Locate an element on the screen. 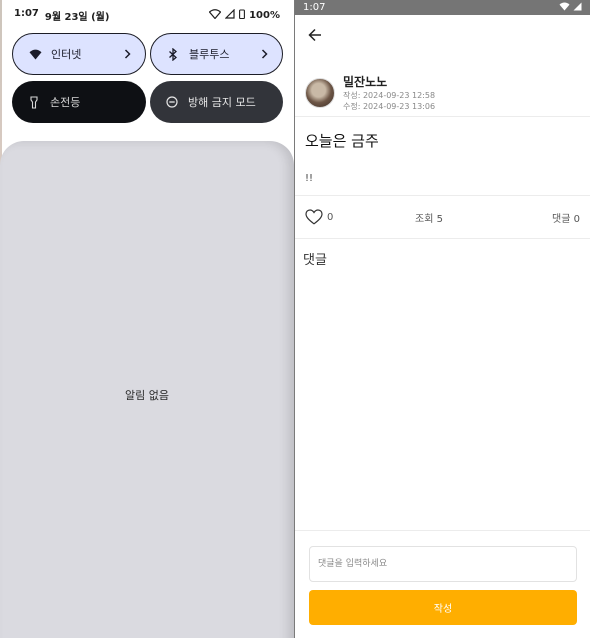  arrow-left-icon is located at coordinates (314, 35).